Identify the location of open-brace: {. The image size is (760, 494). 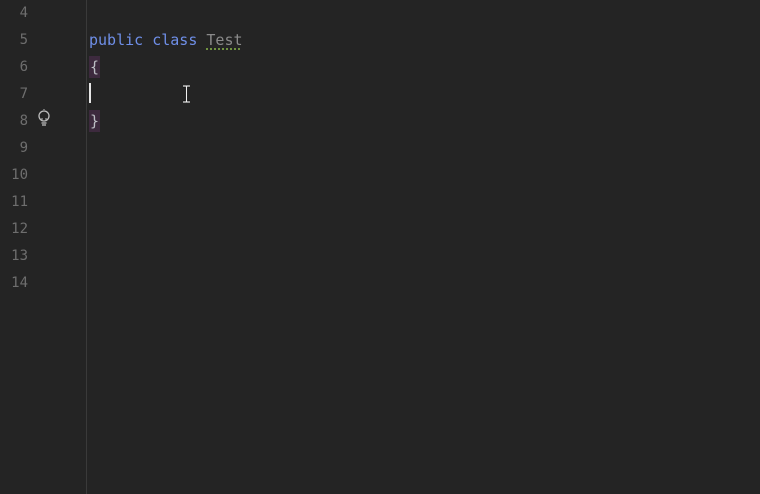
(95, 67).